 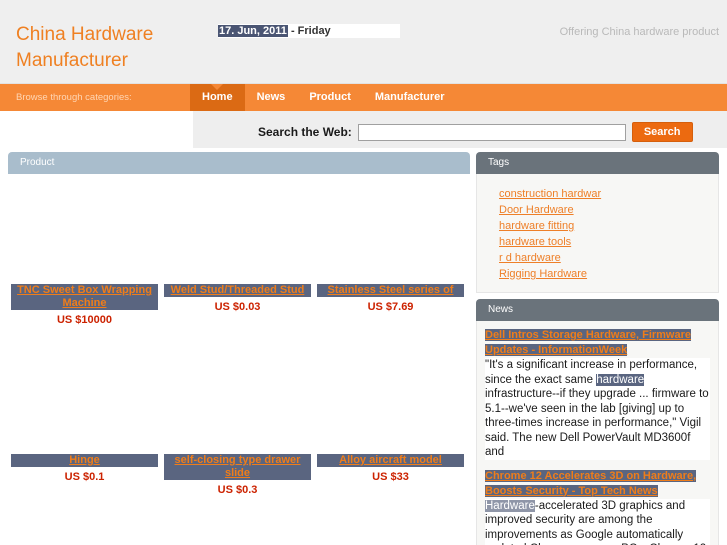 I want to click on list-item: Rigging Hardware, so click(x=608, y=273).